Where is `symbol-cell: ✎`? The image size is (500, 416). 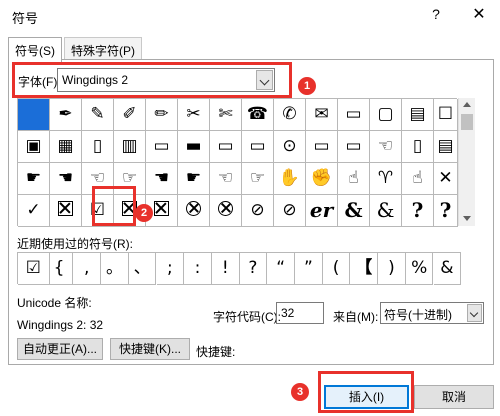
symbol-cell: ✎ is located at coordinates (98, 115).